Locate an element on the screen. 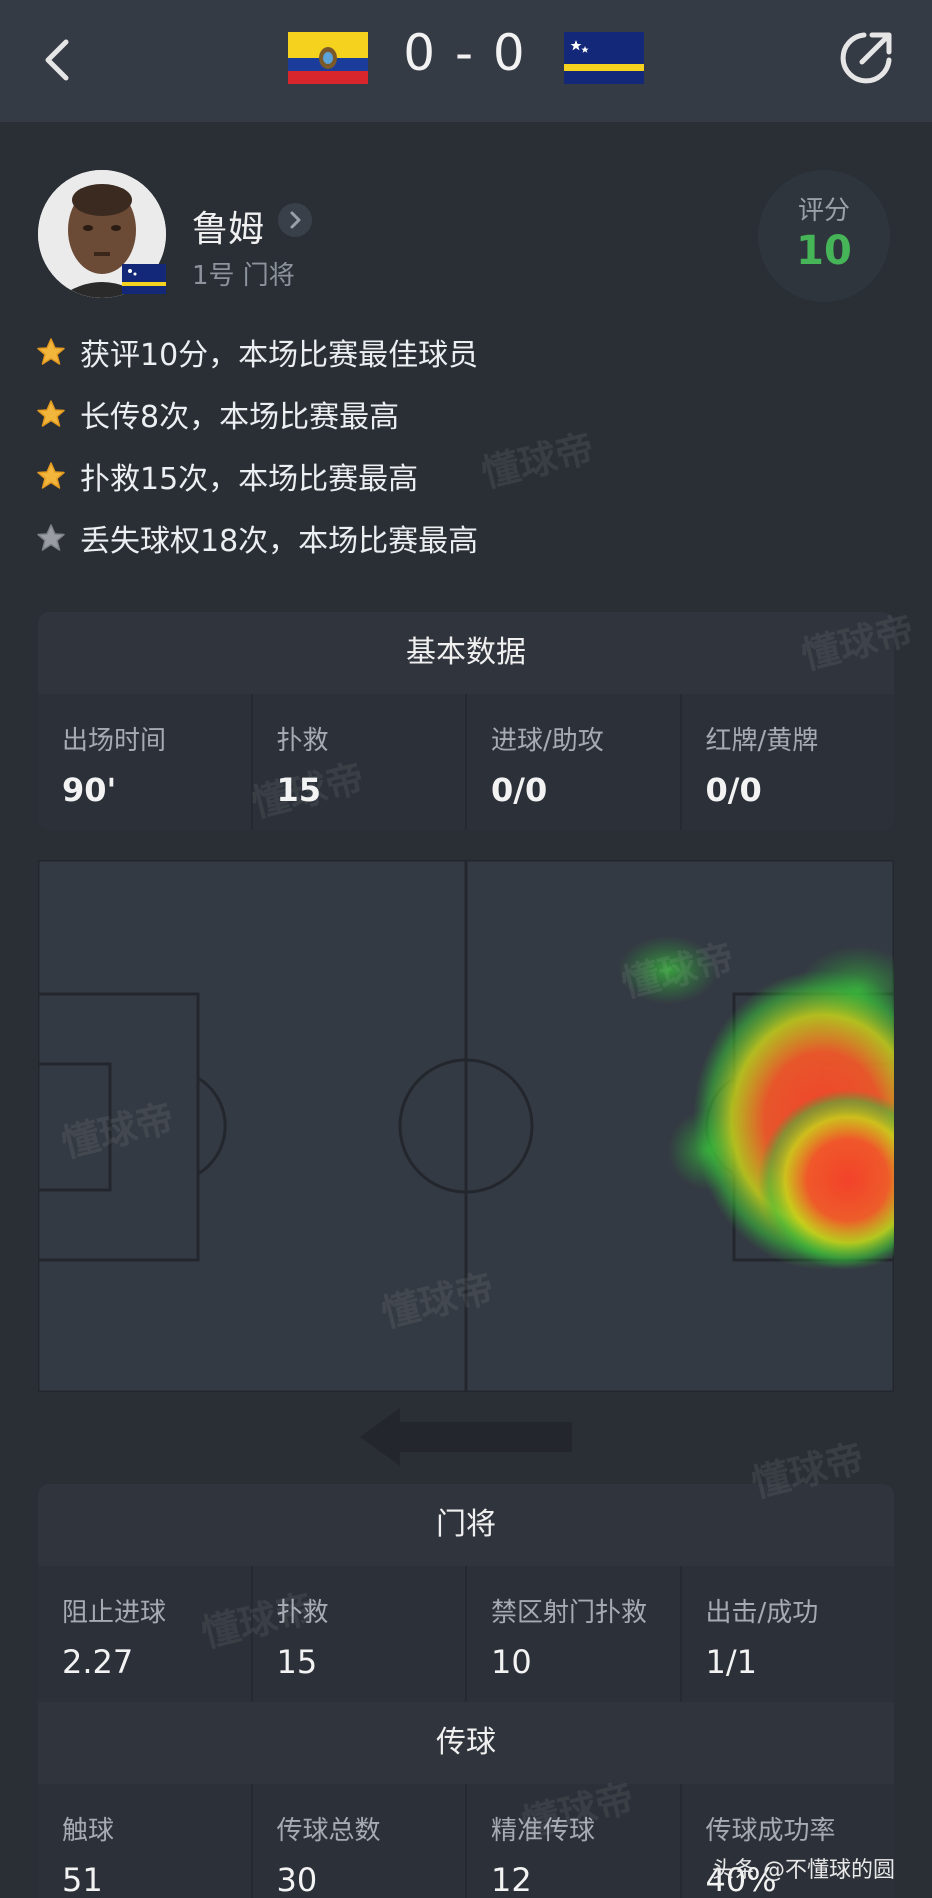 This screenshot has height=1898, width=932. basic-stats-card: 基本数据 出场时间 90' 扑救 15 进球/助攻 0/0 红牌/黄牌 0/0 is located at coordinates (466, 721).